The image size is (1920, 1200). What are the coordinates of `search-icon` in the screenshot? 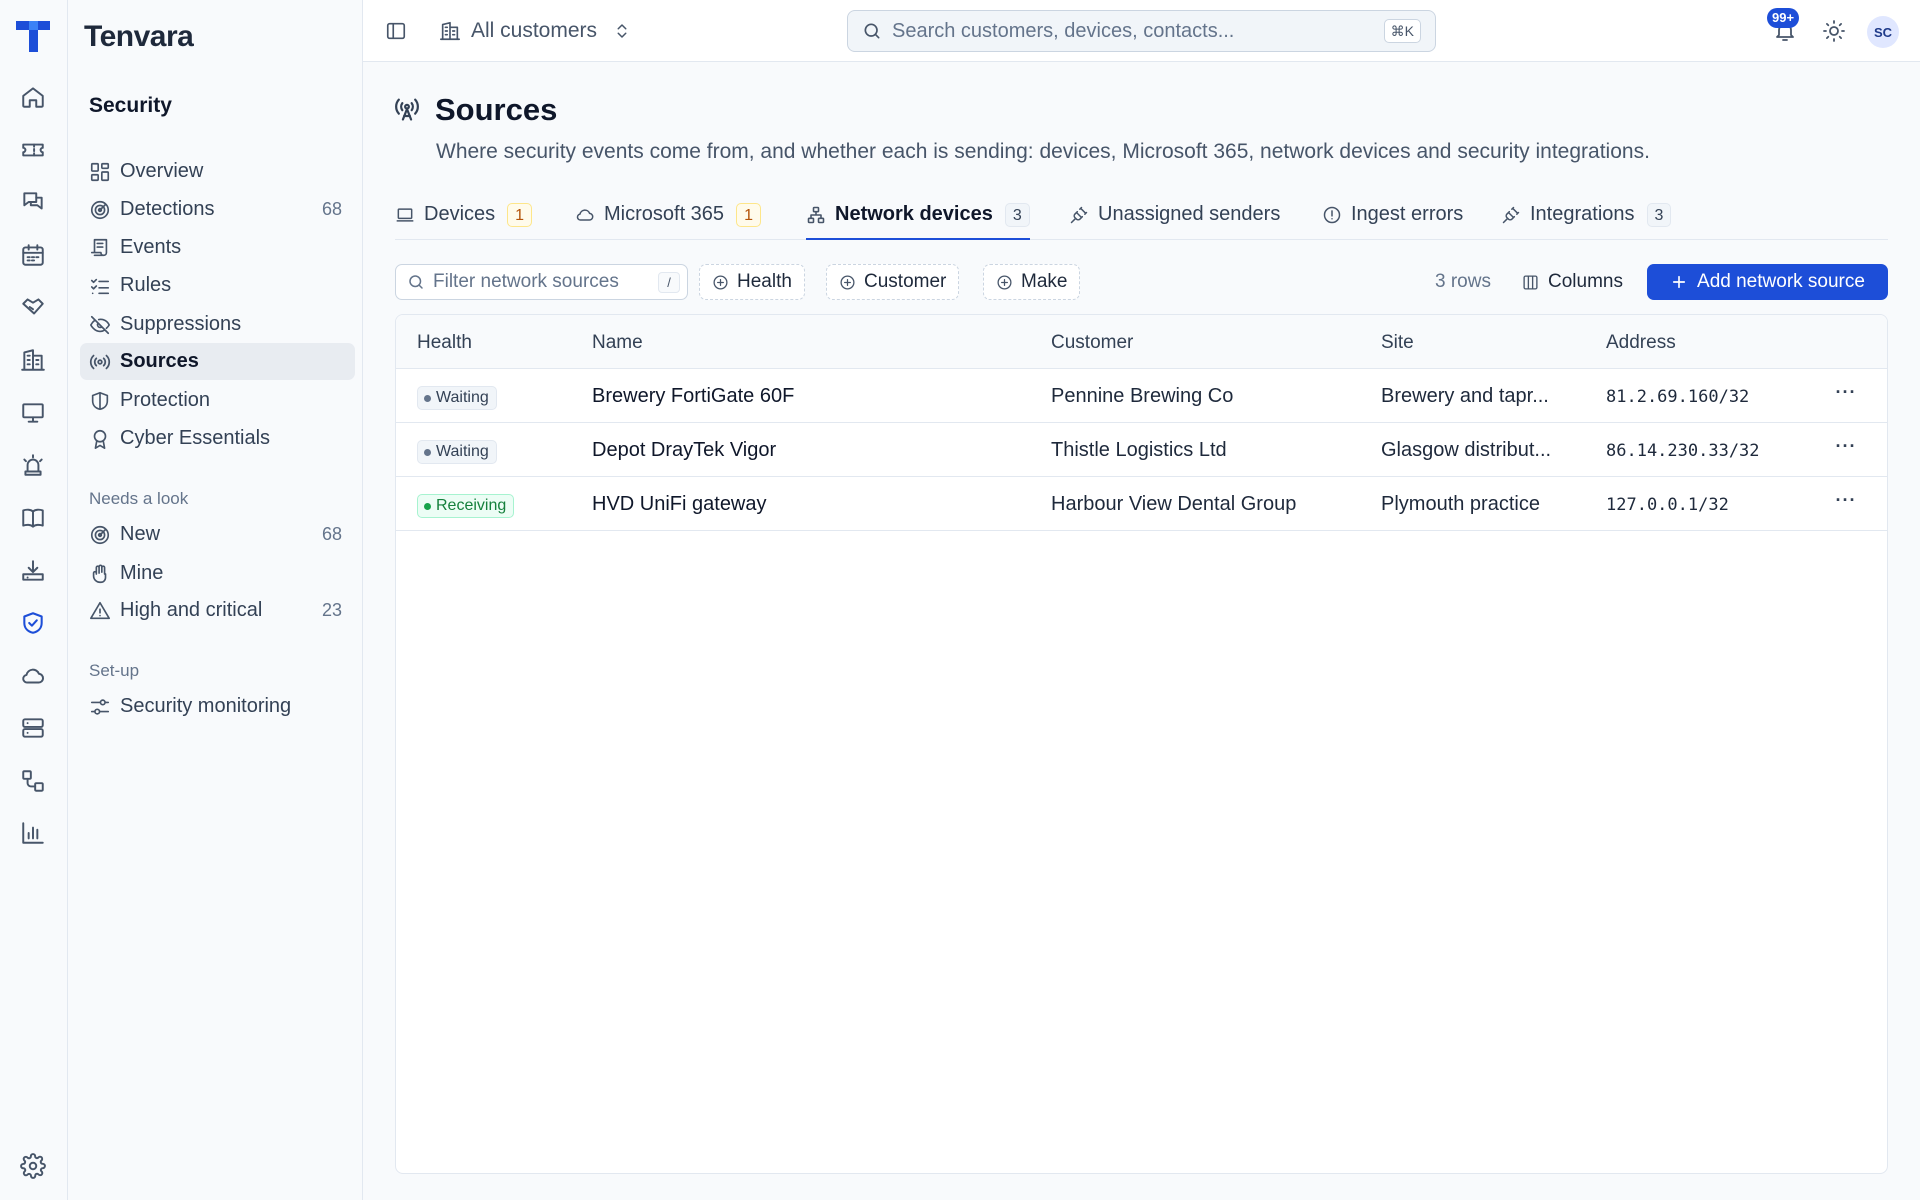 It's located at (872, 31).